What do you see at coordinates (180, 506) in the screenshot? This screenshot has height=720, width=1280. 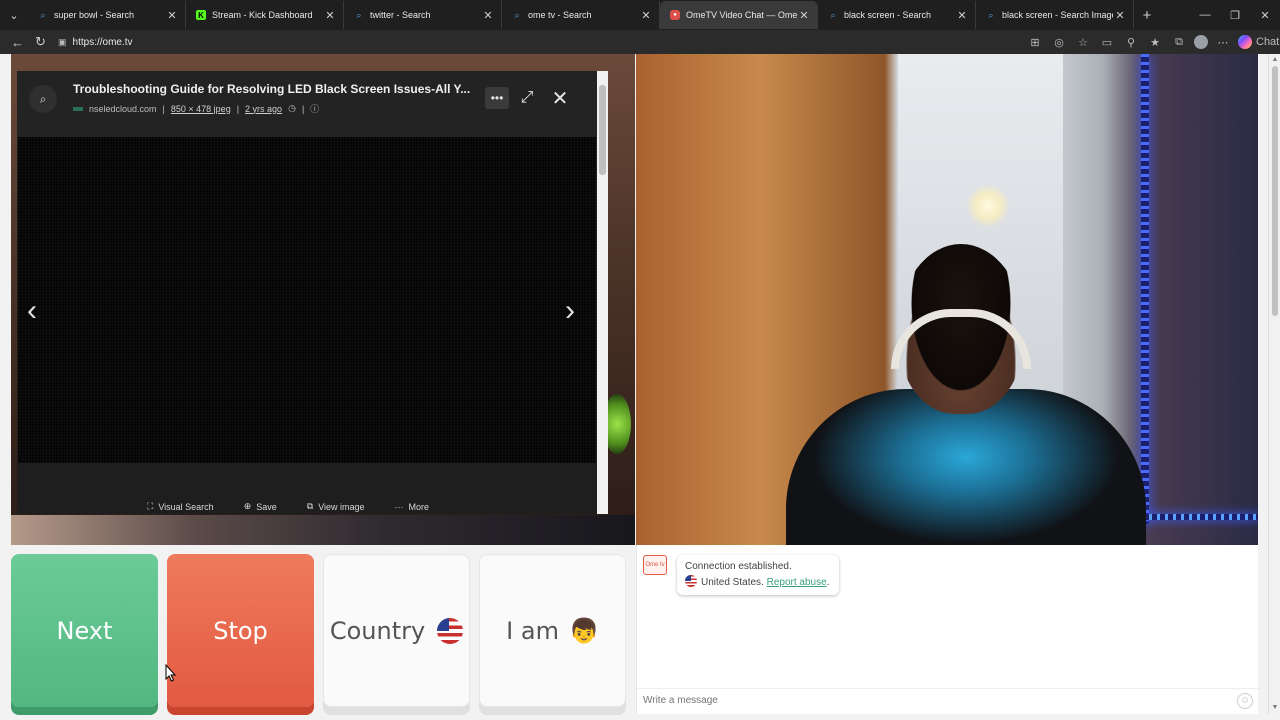 I see `visual-search-button: ⛶ Visual Search` at bounding box center [180, 506].